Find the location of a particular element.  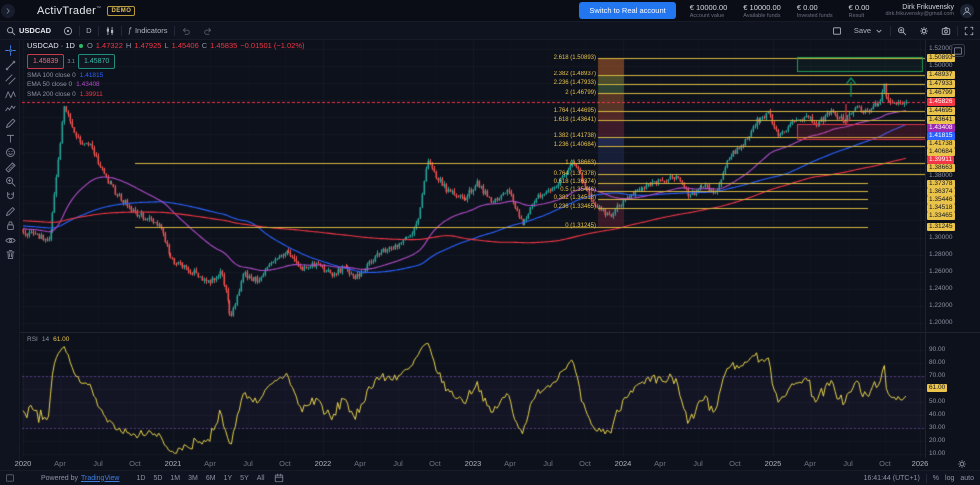

price-tick: 1.28000 is located at coordinates (941, 254).